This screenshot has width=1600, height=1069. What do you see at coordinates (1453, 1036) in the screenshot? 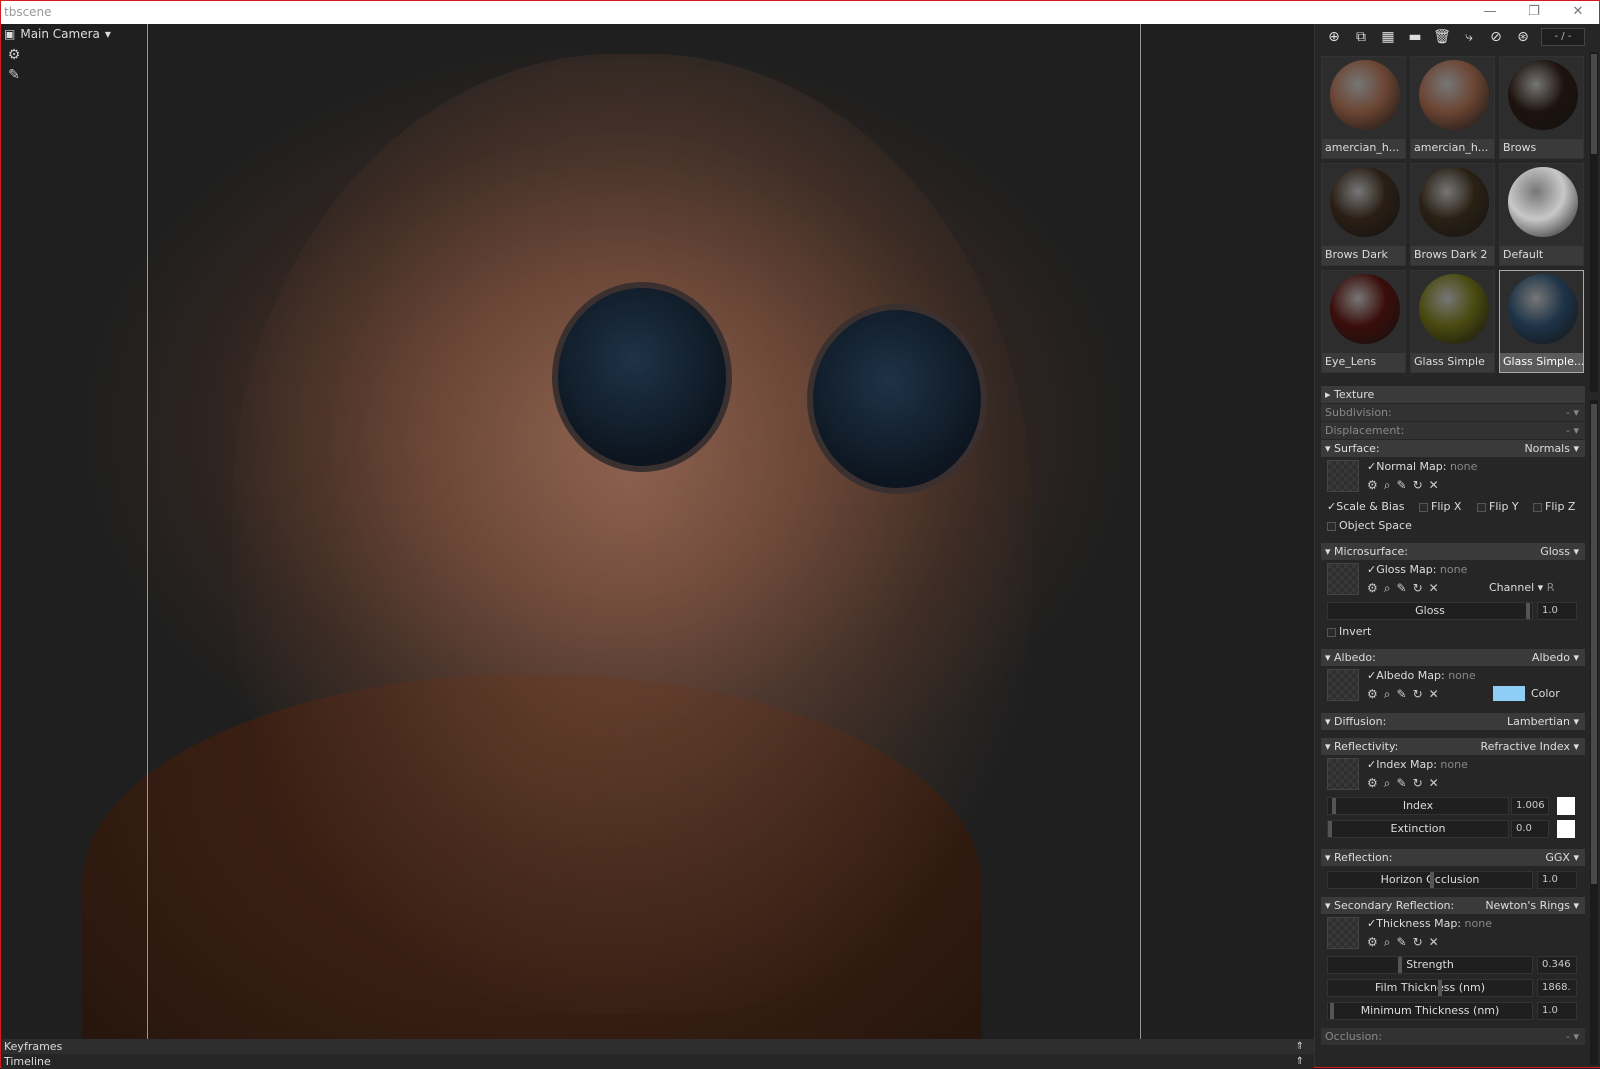
I see `section-occlusion: Occlusion: -` at bounding box center [1453, 1036].